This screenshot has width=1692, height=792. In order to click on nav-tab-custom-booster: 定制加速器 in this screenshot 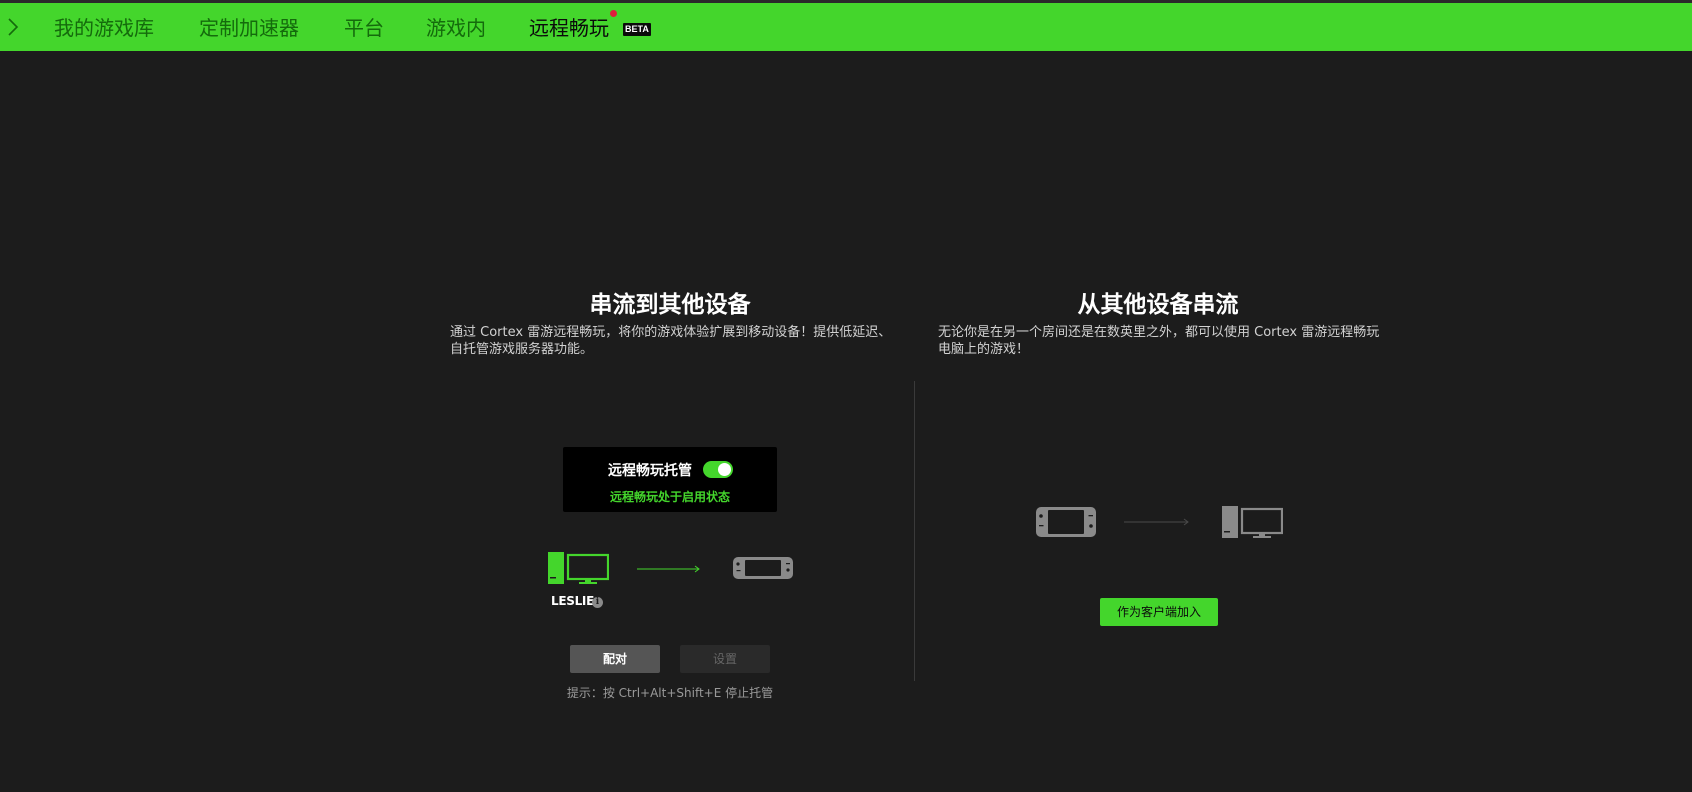, I will do `click(249, 28)`.